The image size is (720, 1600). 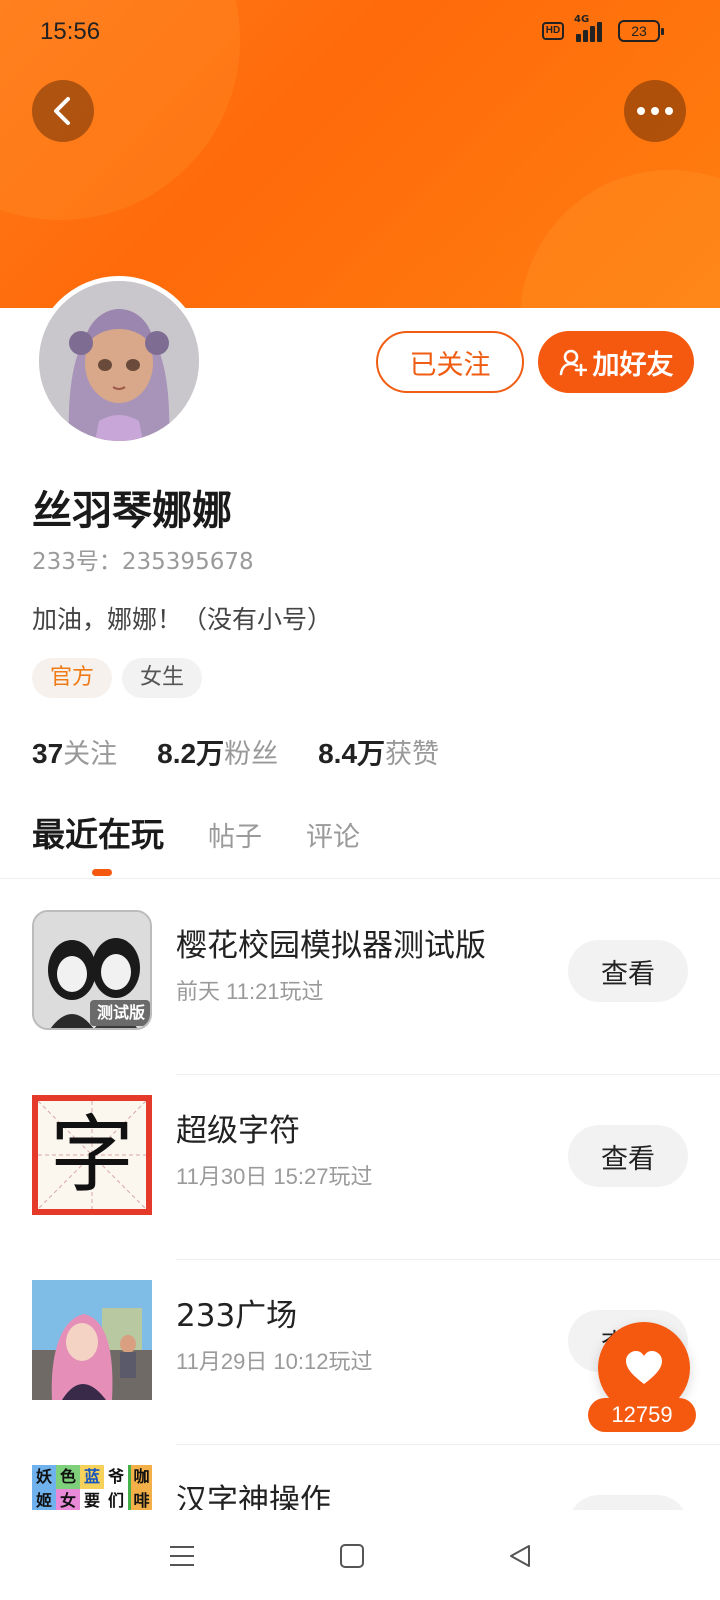 I want to click on menu-icon, so click(x=182, y=1556).